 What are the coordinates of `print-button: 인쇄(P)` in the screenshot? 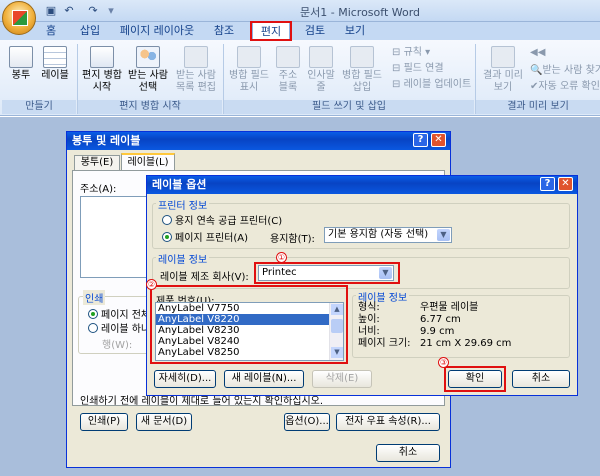 It's located at (104, 422).